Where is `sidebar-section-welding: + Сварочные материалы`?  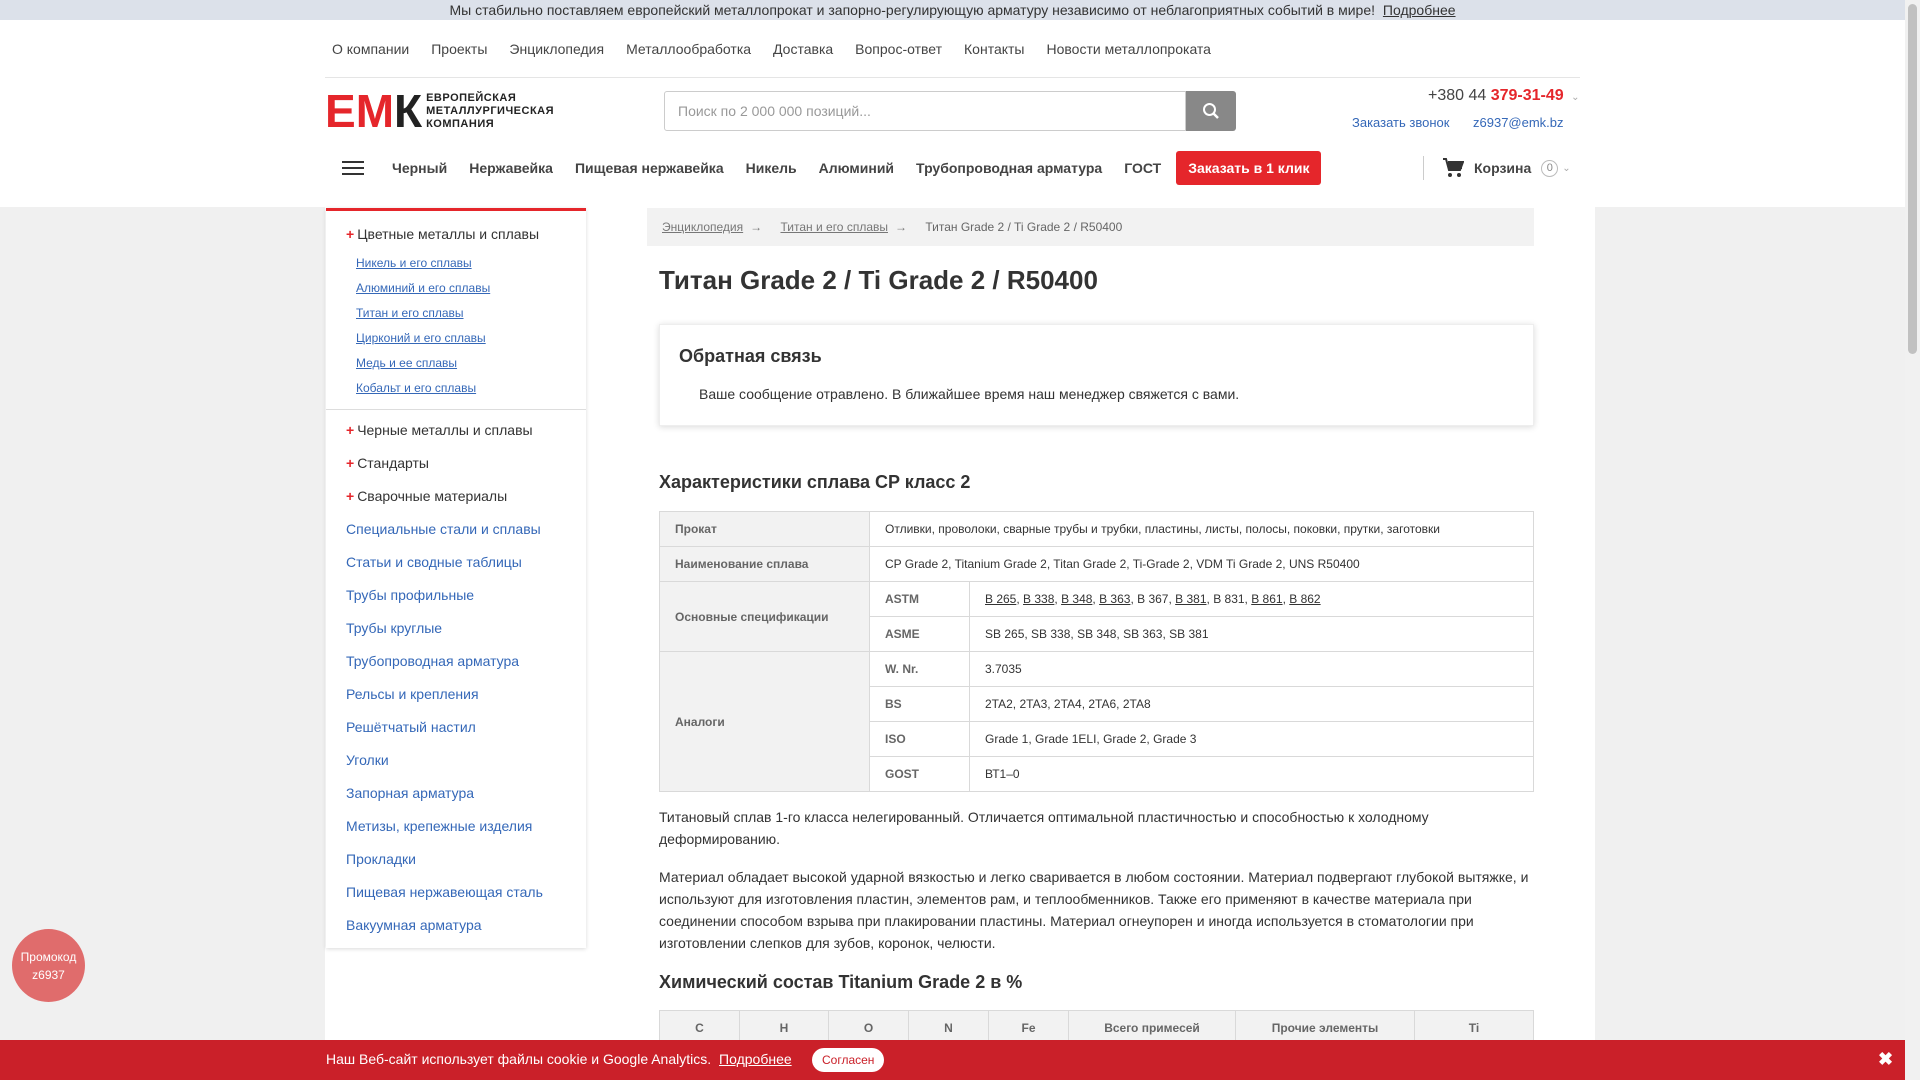 sidebar-section-welding: + Сварочные материалы is located at coordinates (456, 496).